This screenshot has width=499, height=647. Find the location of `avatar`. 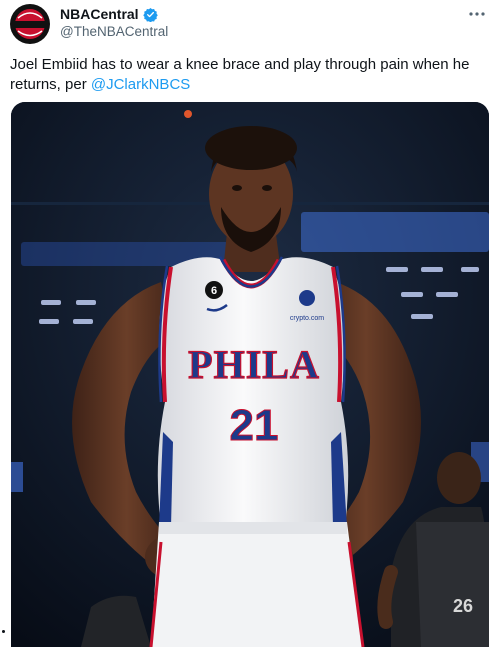

avatar is located at coordinates (30, 24).